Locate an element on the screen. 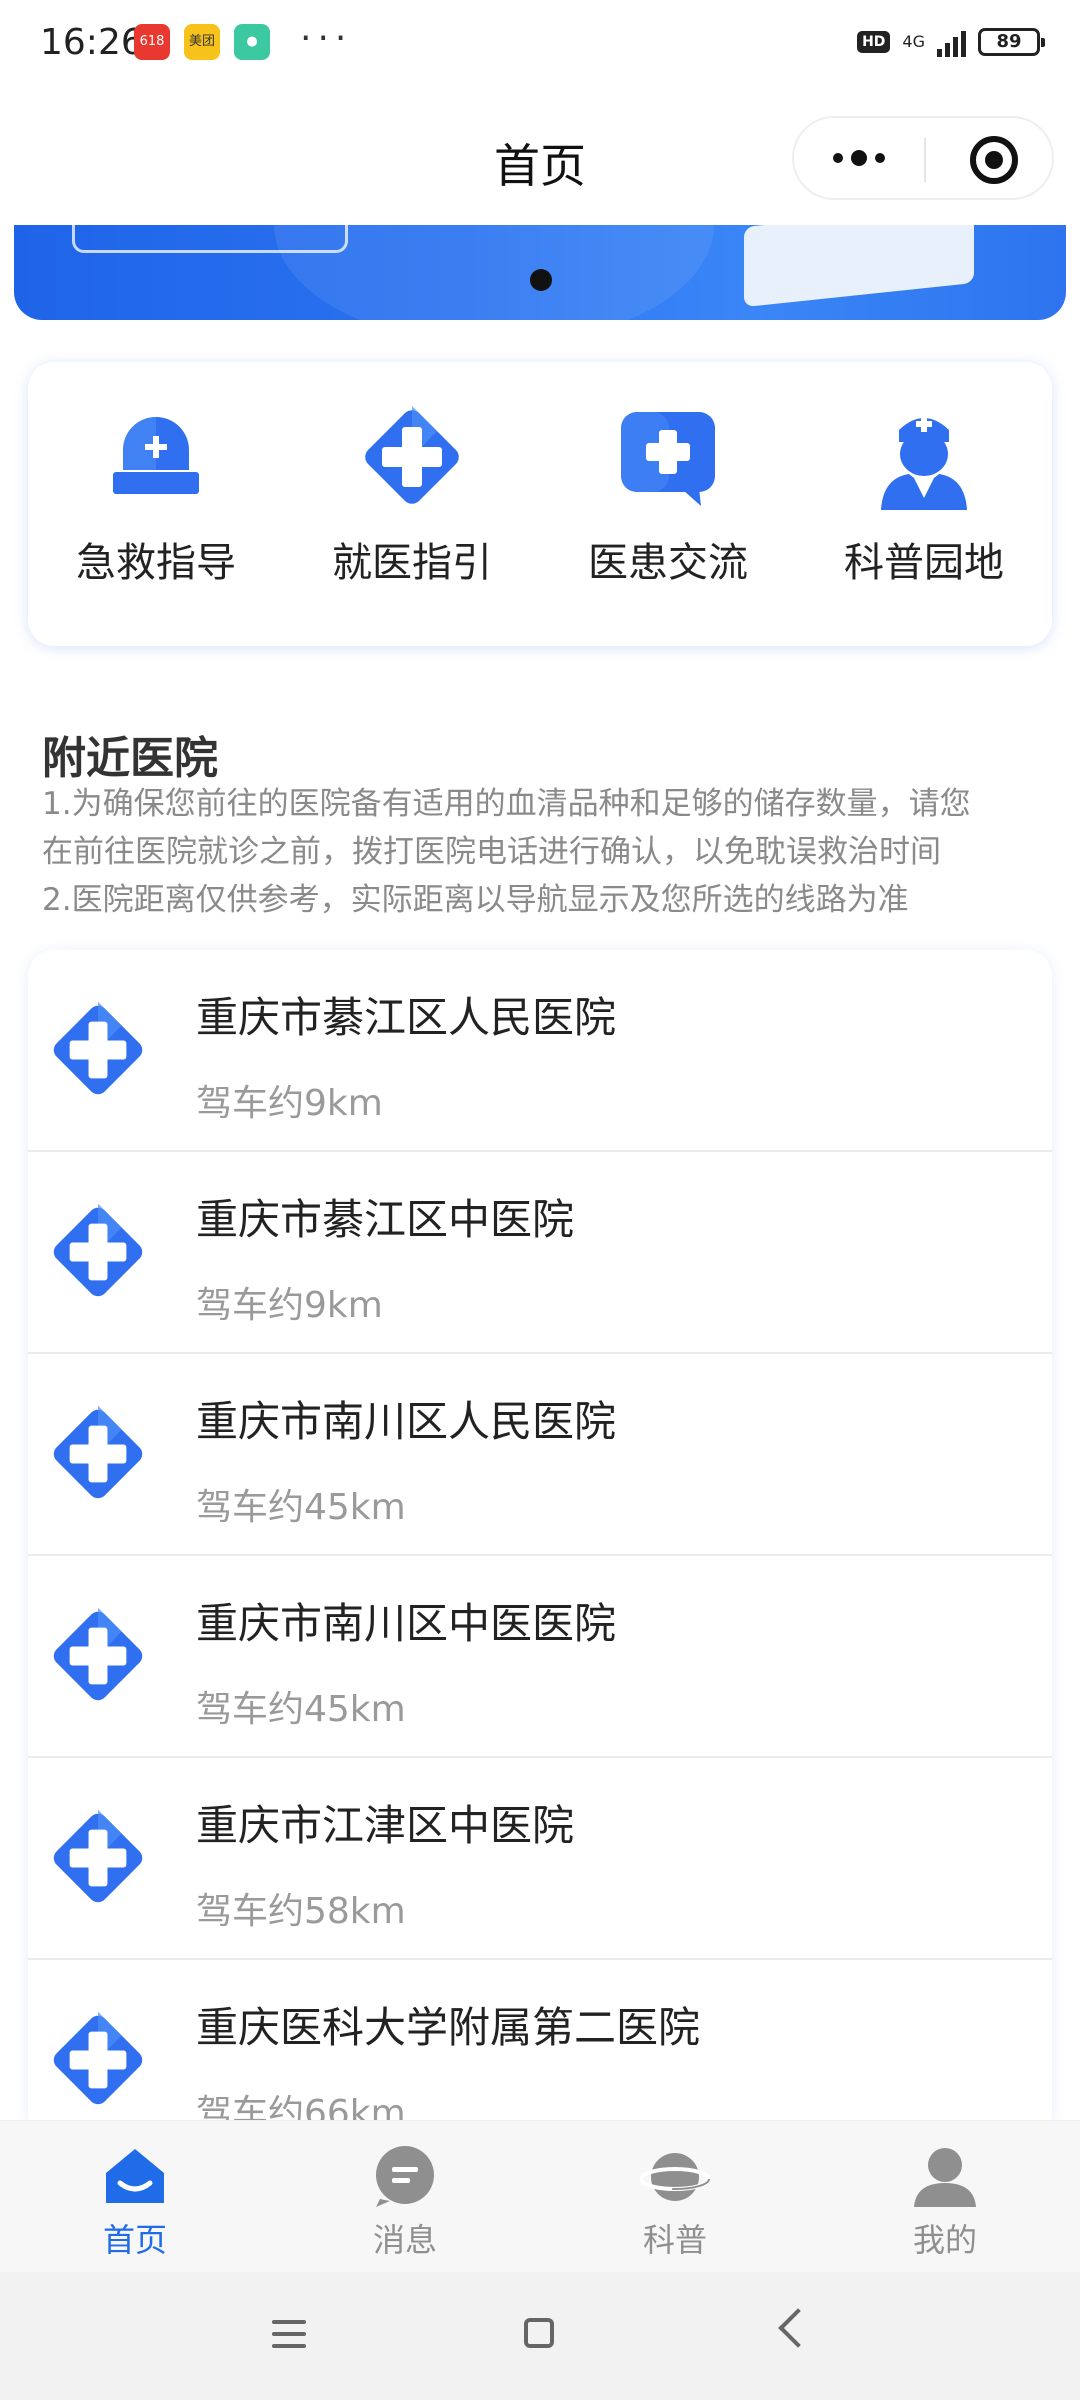 This screenshot has width=1080, height=2400. banner-carousel is located at coordinates (540, 272).